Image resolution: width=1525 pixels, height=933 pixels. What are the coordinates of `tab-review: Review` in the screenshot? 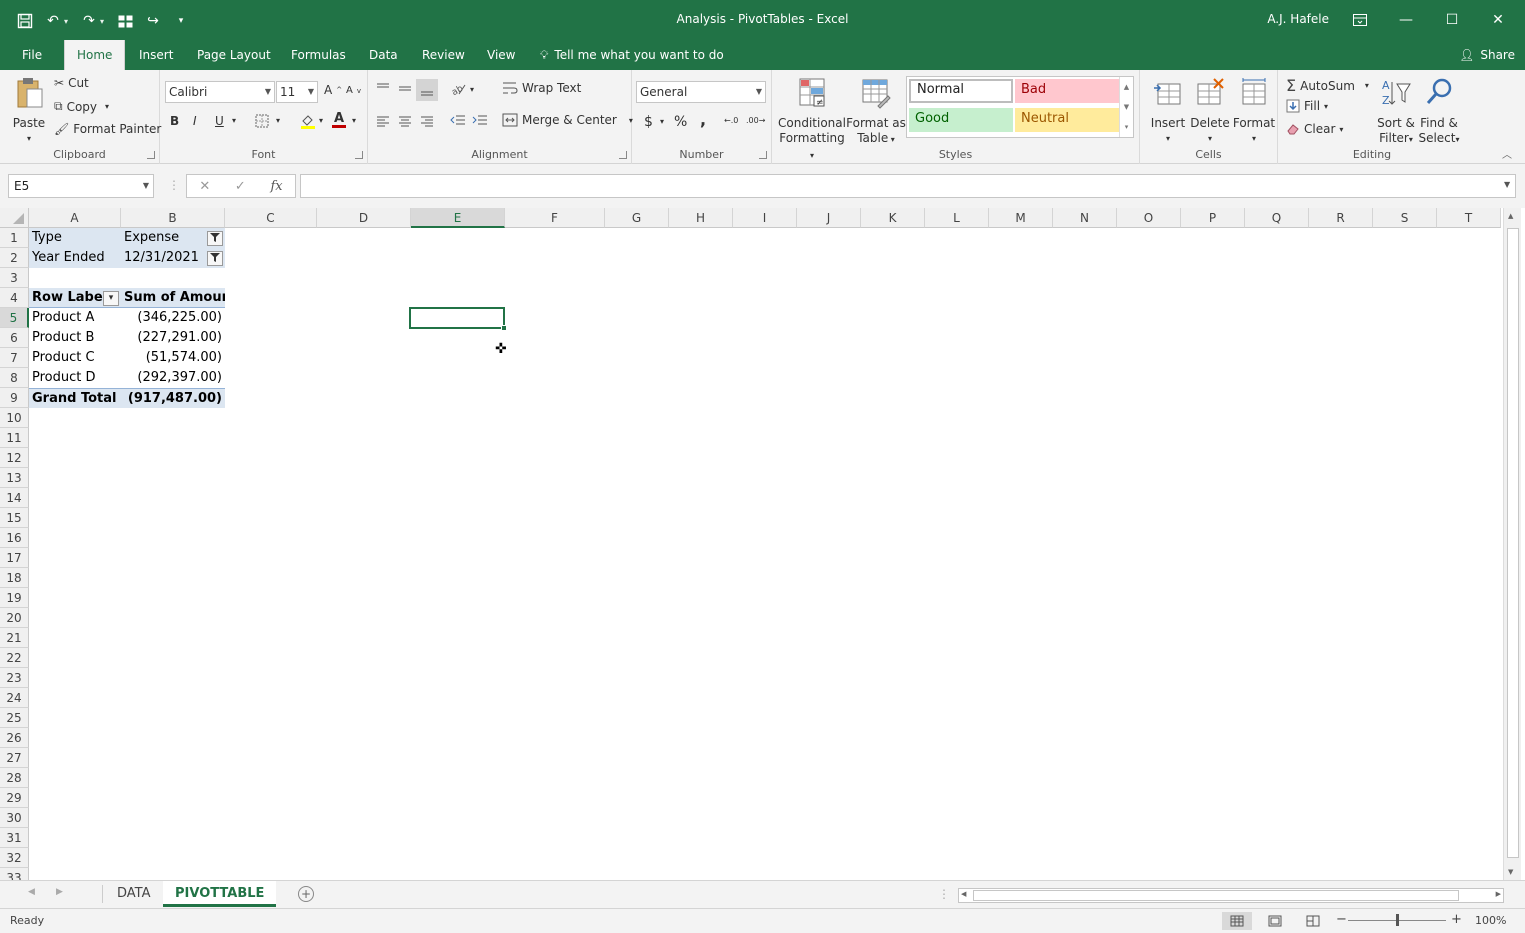 It's located at (443, 55).